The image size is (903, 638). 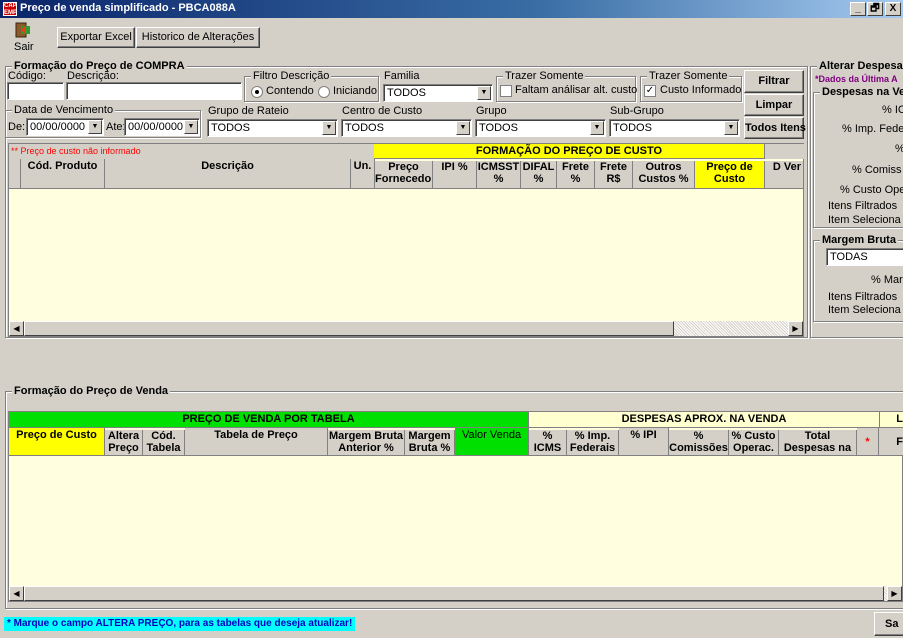 What do you see at coordinates (257, 92) in the screenshot?
I see `contendo-radio` at bounding box center [257, 92].